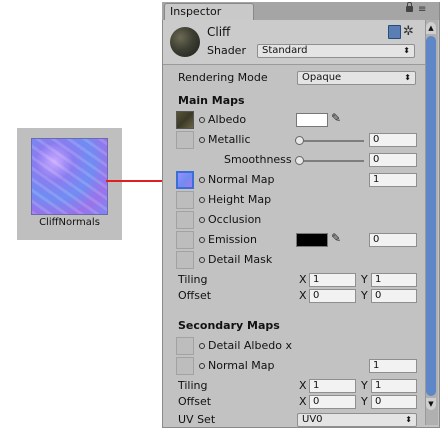 The width and height of the screenshot is (441, 428). I want to click on help-book-icon, so click(394, 32).